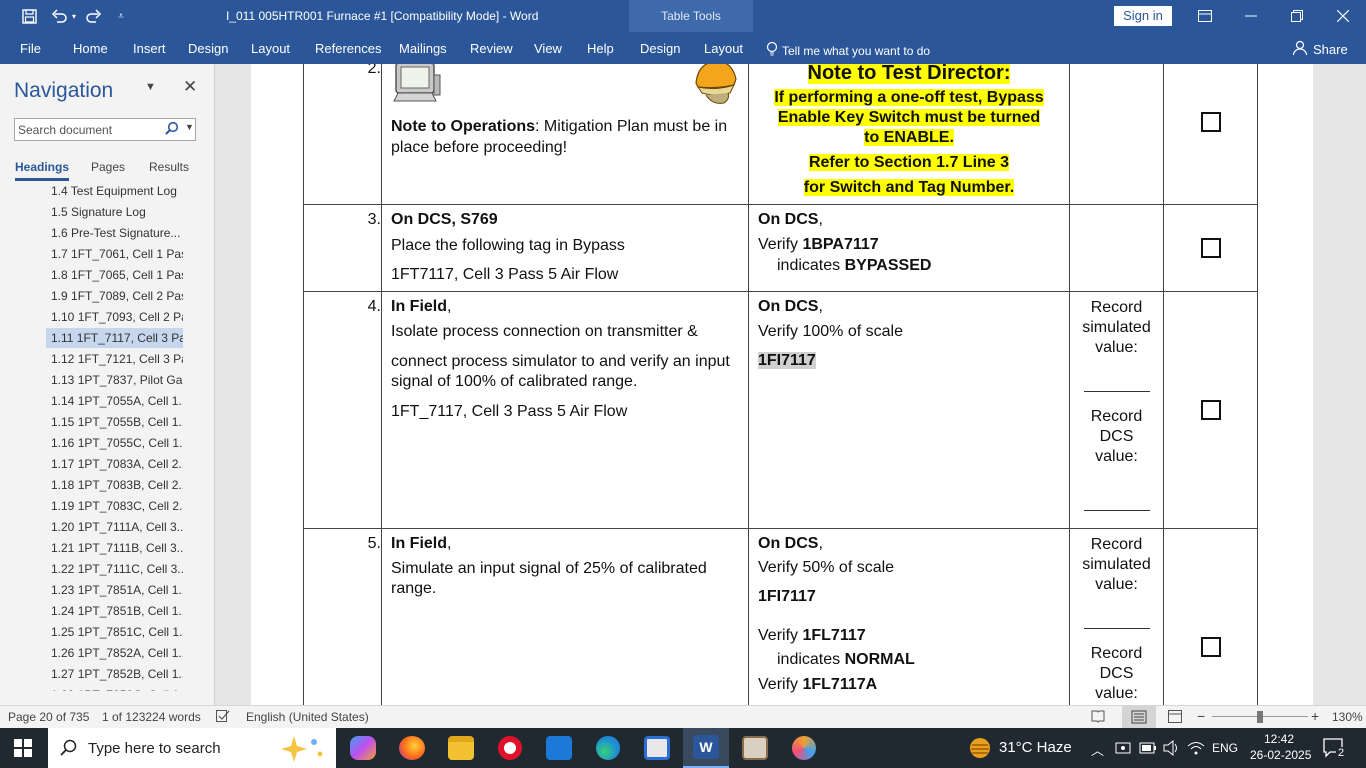  What do you see at coordinates (1347, 717) in the screenshot?
I see `zoom-level: 130%` at bounding box center [1347, 717].